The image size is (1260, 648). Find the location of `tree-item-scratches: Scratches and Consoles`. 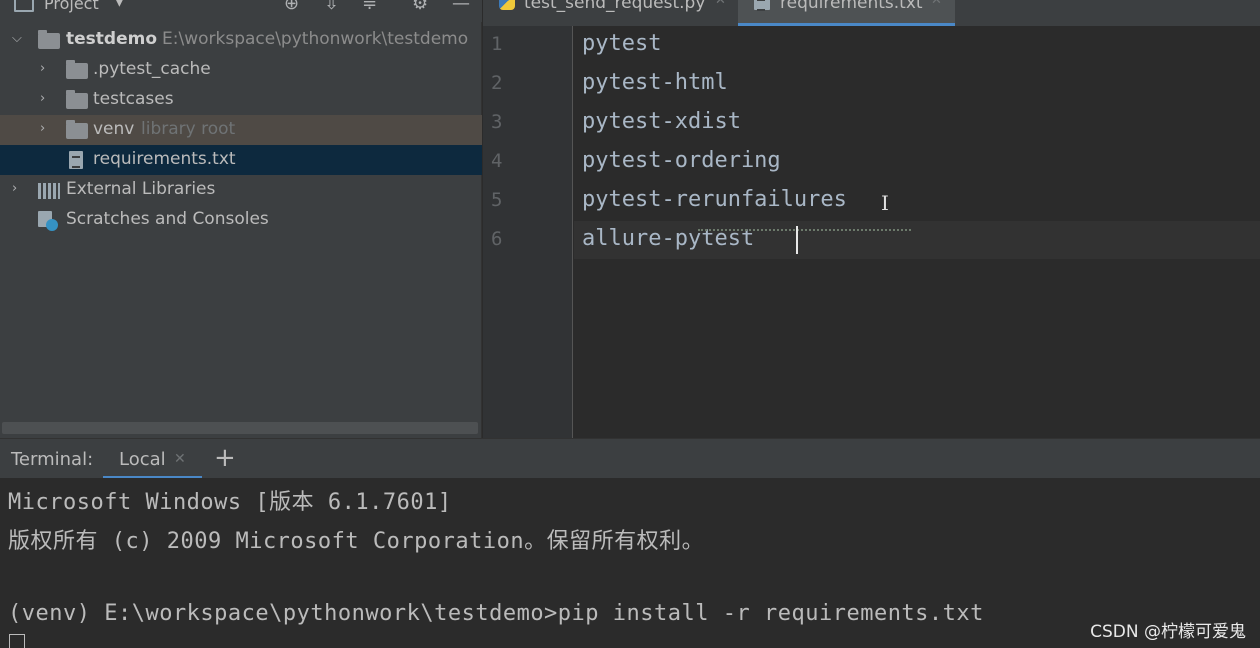

tree-item-scratches: Scratches and Consoles is located at coordinates (241, 220).